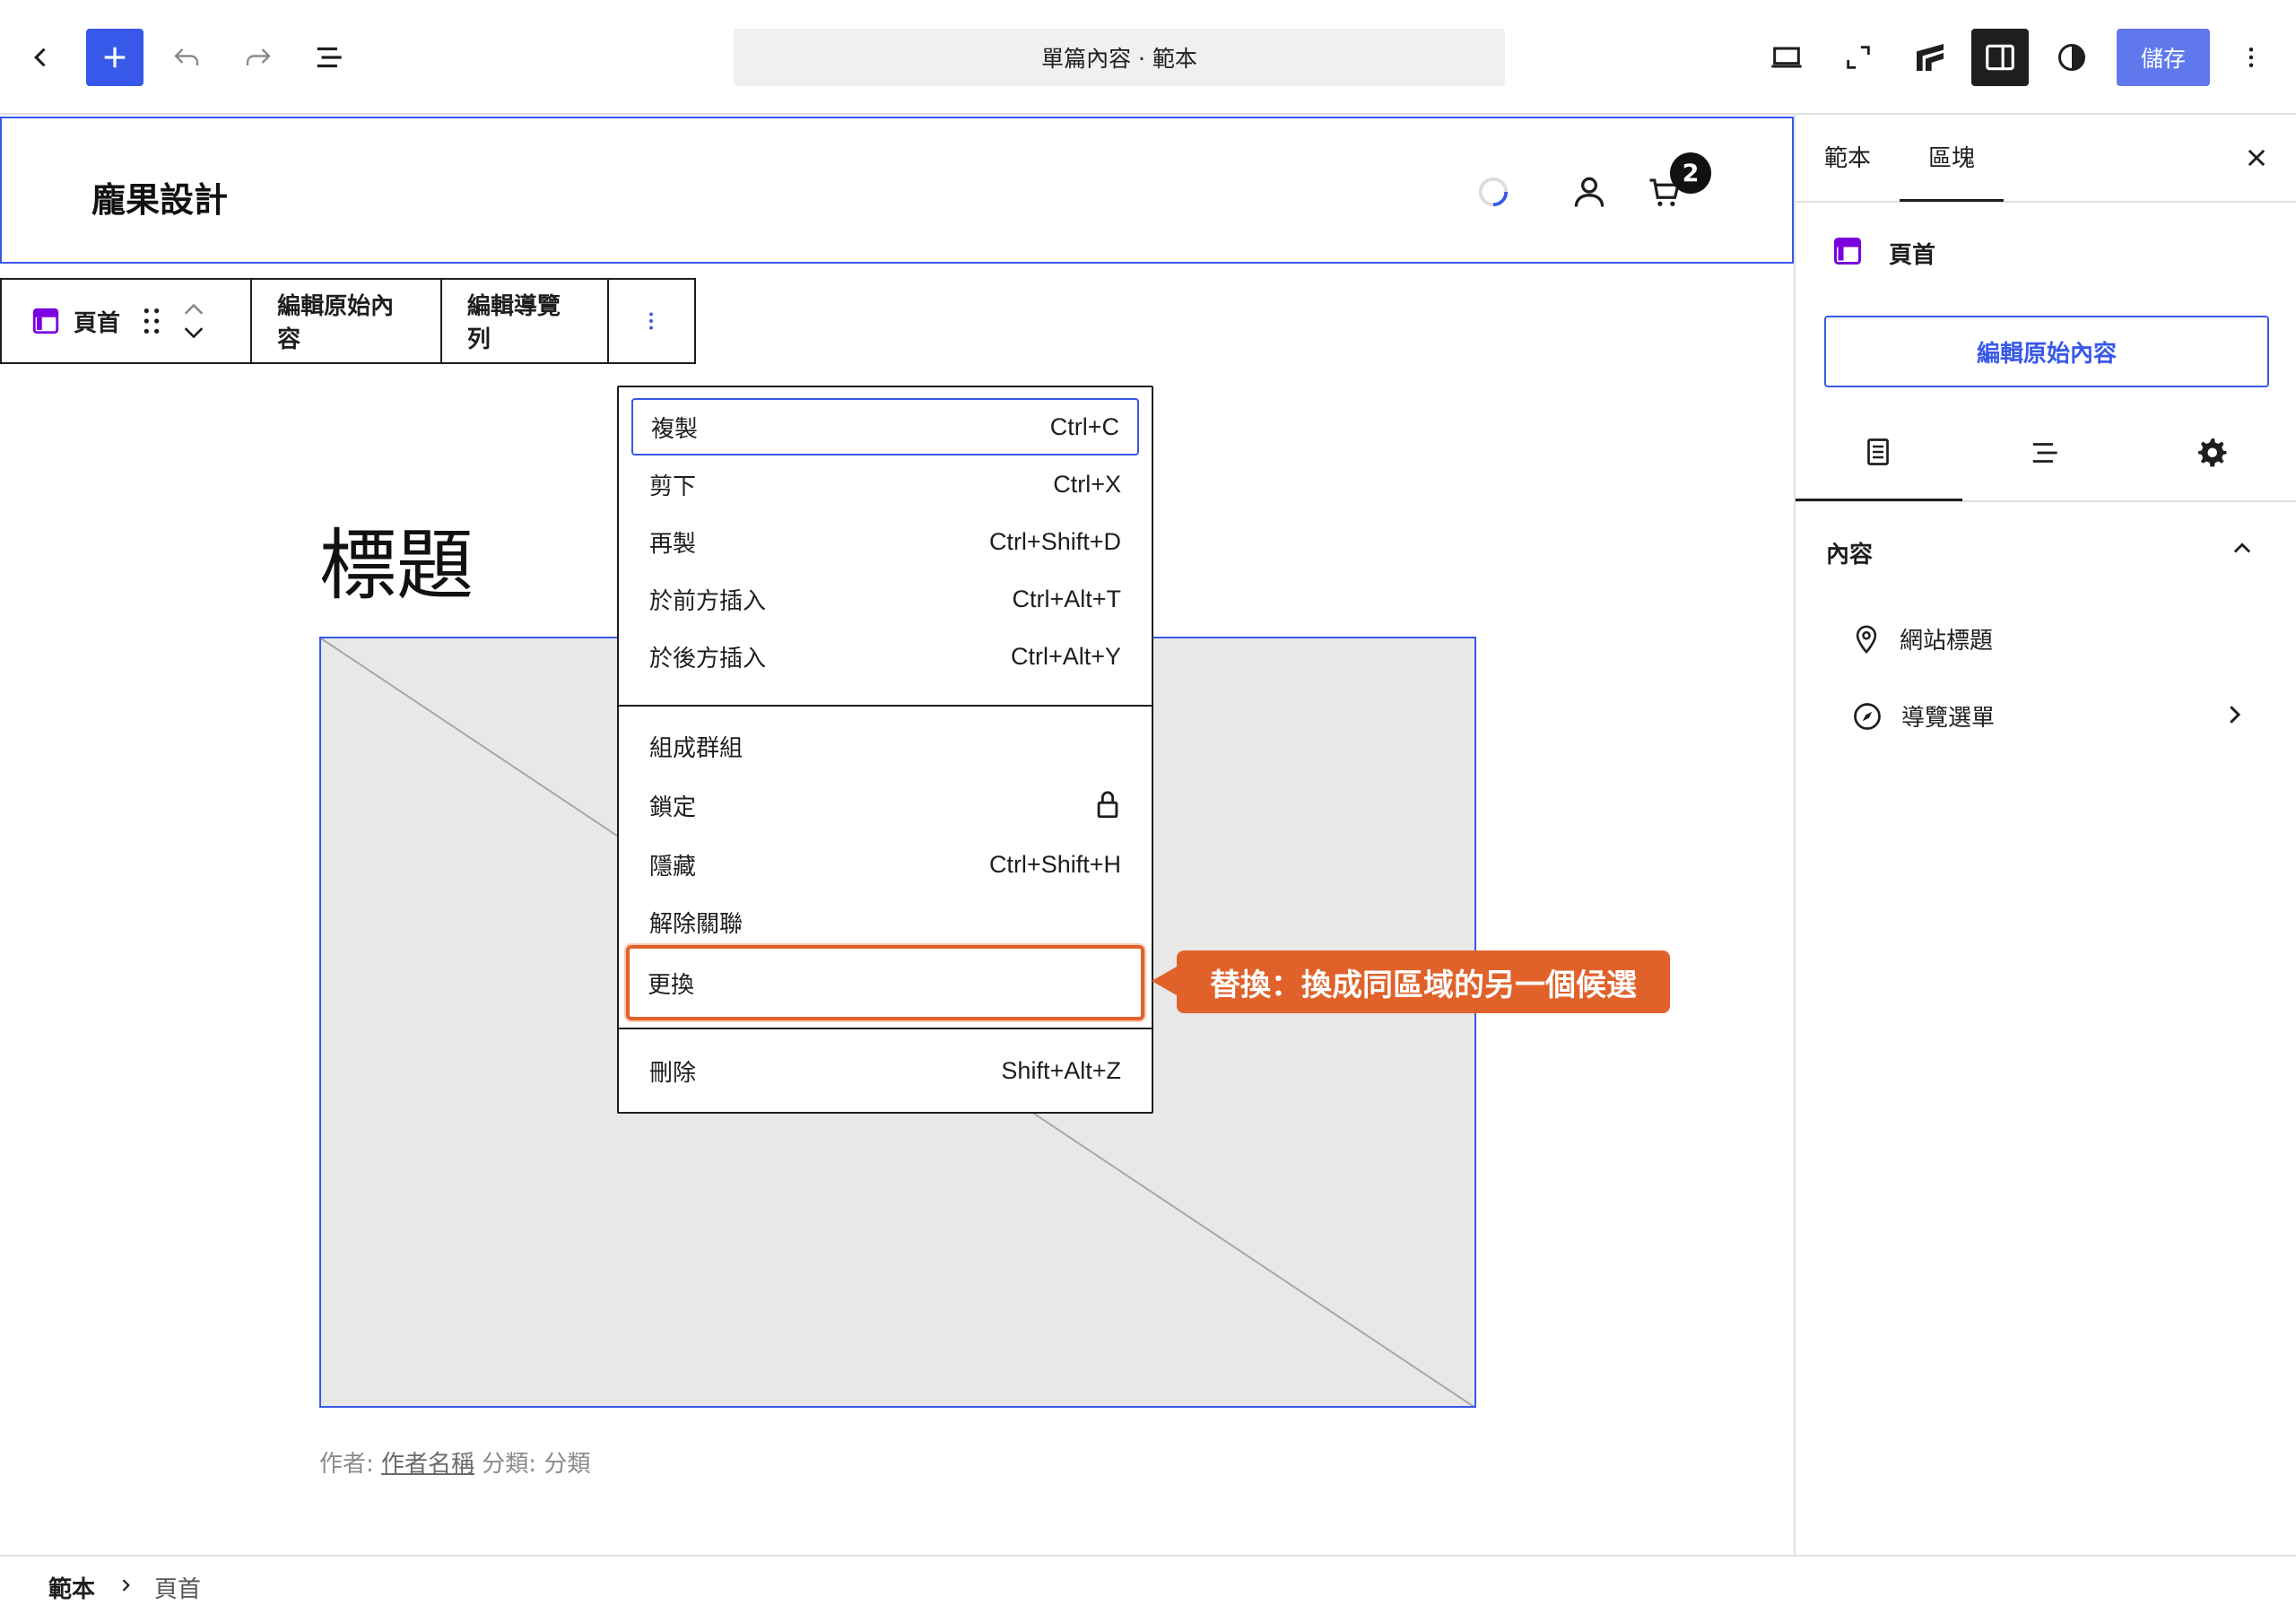 Image resolution: width=2296 pixels, height=1614 pixels. Describe the element at coordinates (1912, 255) in the screenshot. I see `block-card-title: 頁首` at that location.